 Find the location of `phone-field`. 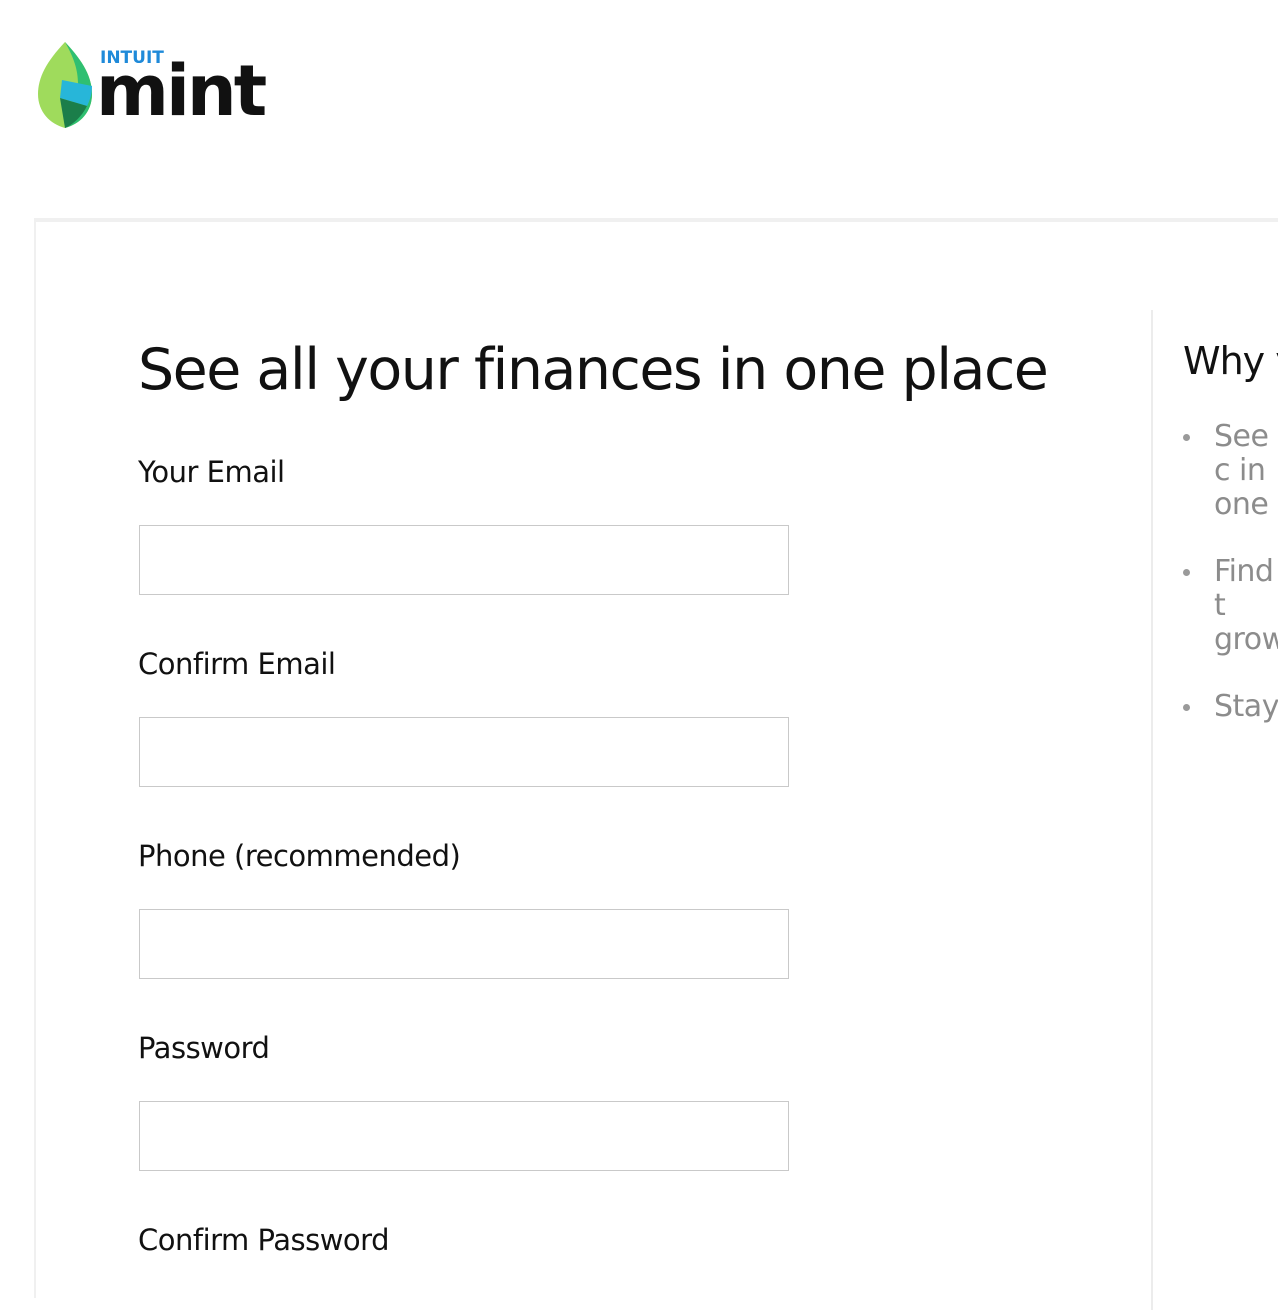

phone-field is located at coordinates (464, 944).